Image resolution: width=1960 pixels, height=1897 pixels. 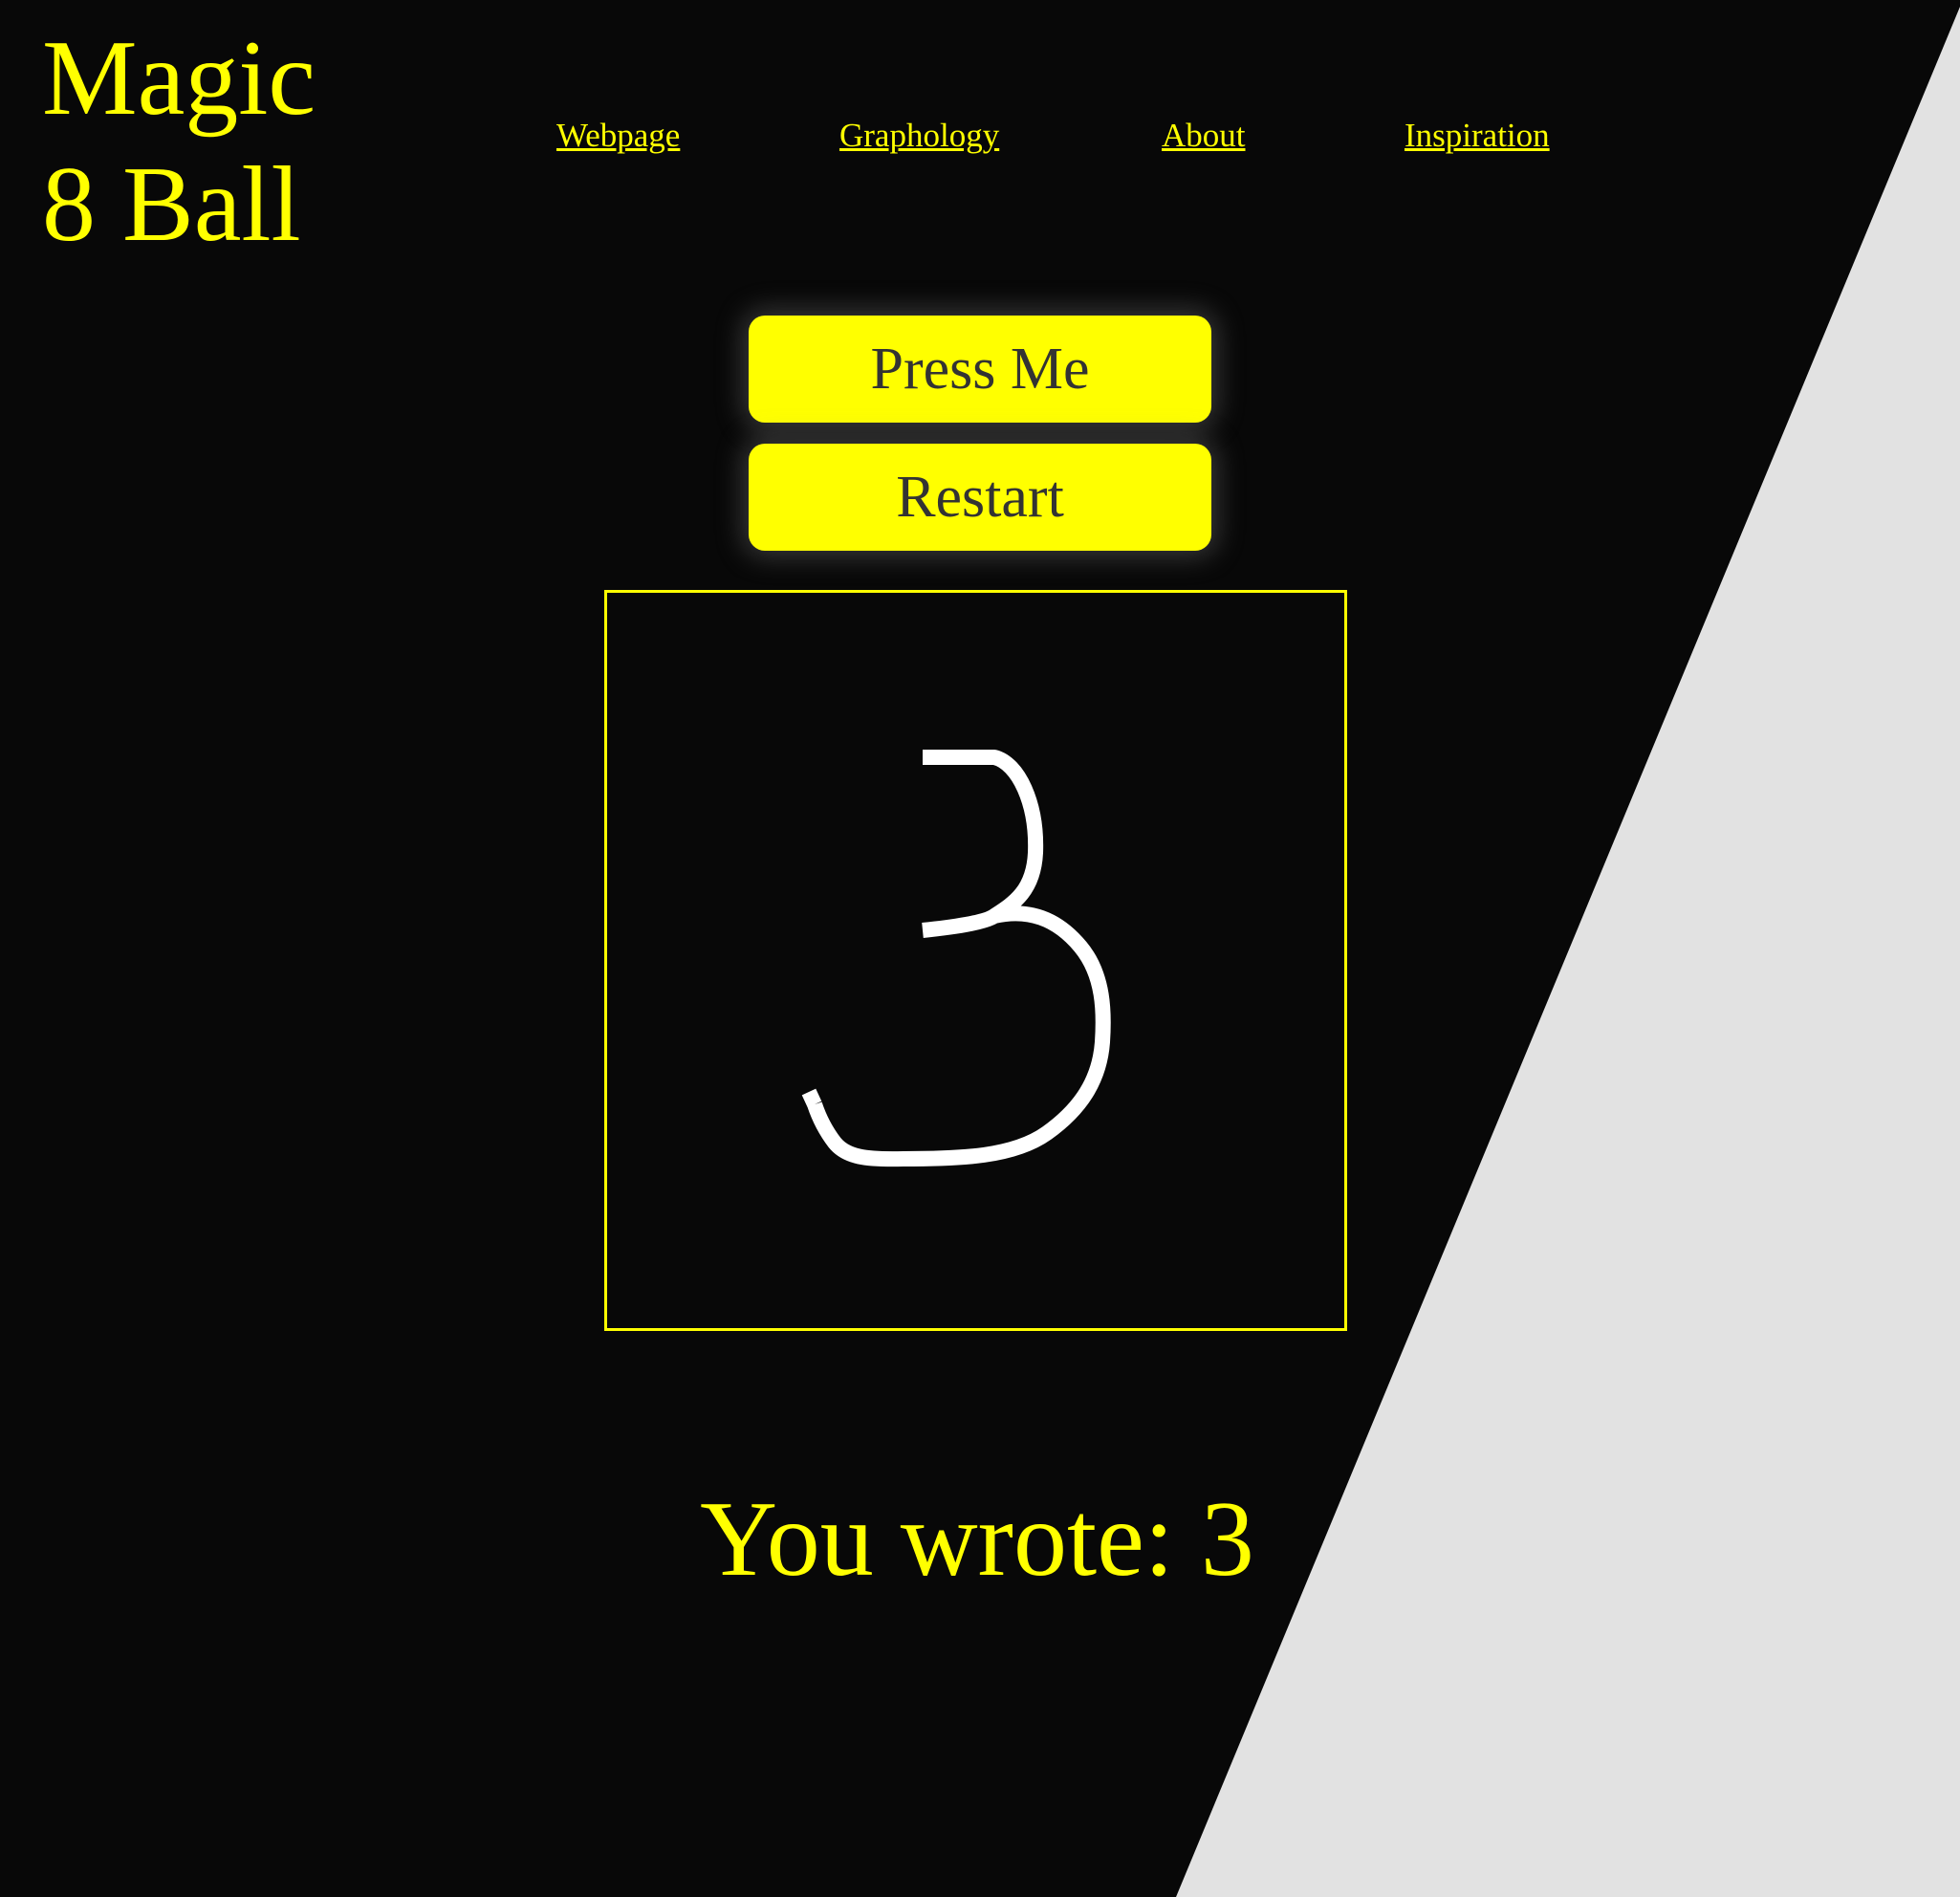 What do you see at coordinates (919, 136) in the screenshot?
I see `nav-link-graphology: Graphology` at bounding box center [919, 136].